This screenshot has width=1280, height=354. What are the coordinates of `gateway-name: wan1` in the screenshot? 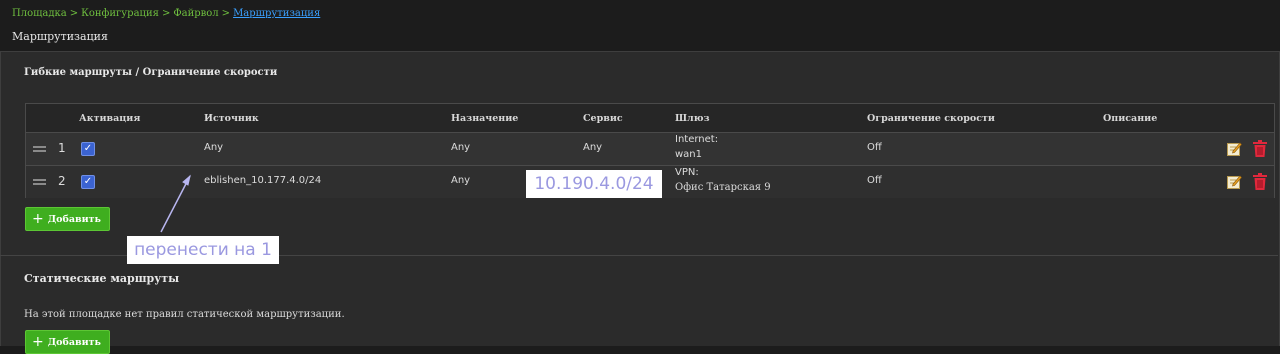 It's located at (689, 154).